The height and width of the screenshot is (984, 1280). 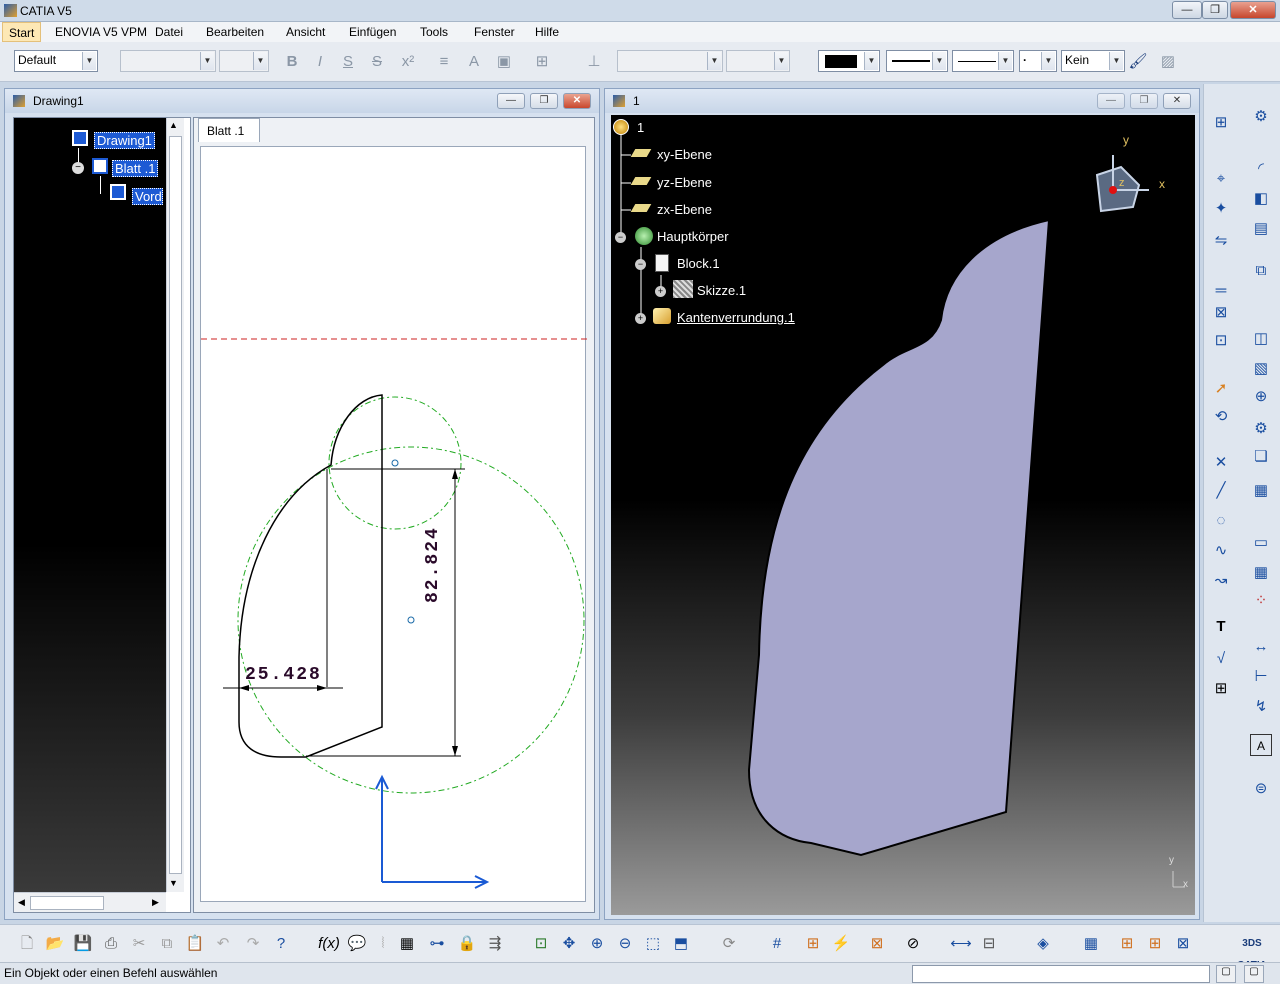 What do you see at coordinates (684, 209) in the screenshot?
I see `tree-zx-plane: zx-Ebene` at bounding box center [684, 209].